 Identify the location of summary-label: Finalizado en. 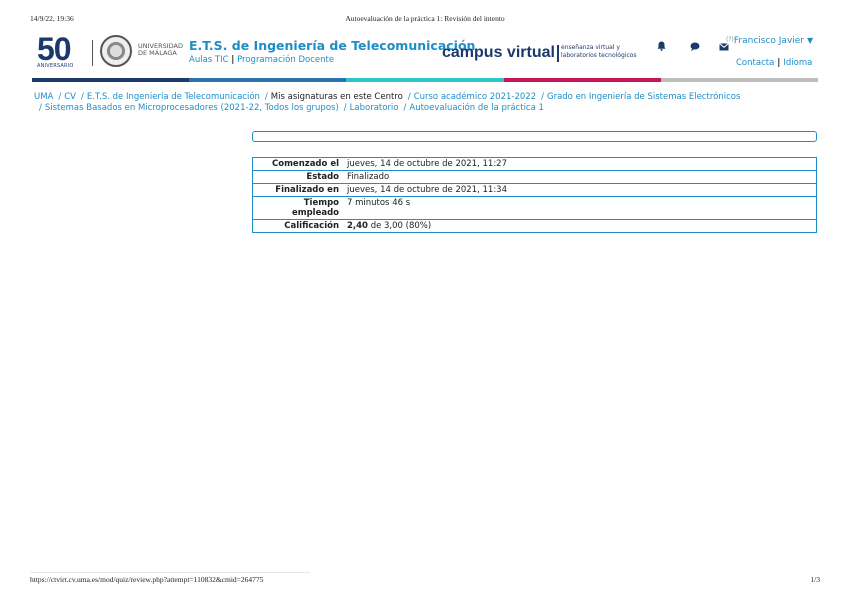
(307, 190).